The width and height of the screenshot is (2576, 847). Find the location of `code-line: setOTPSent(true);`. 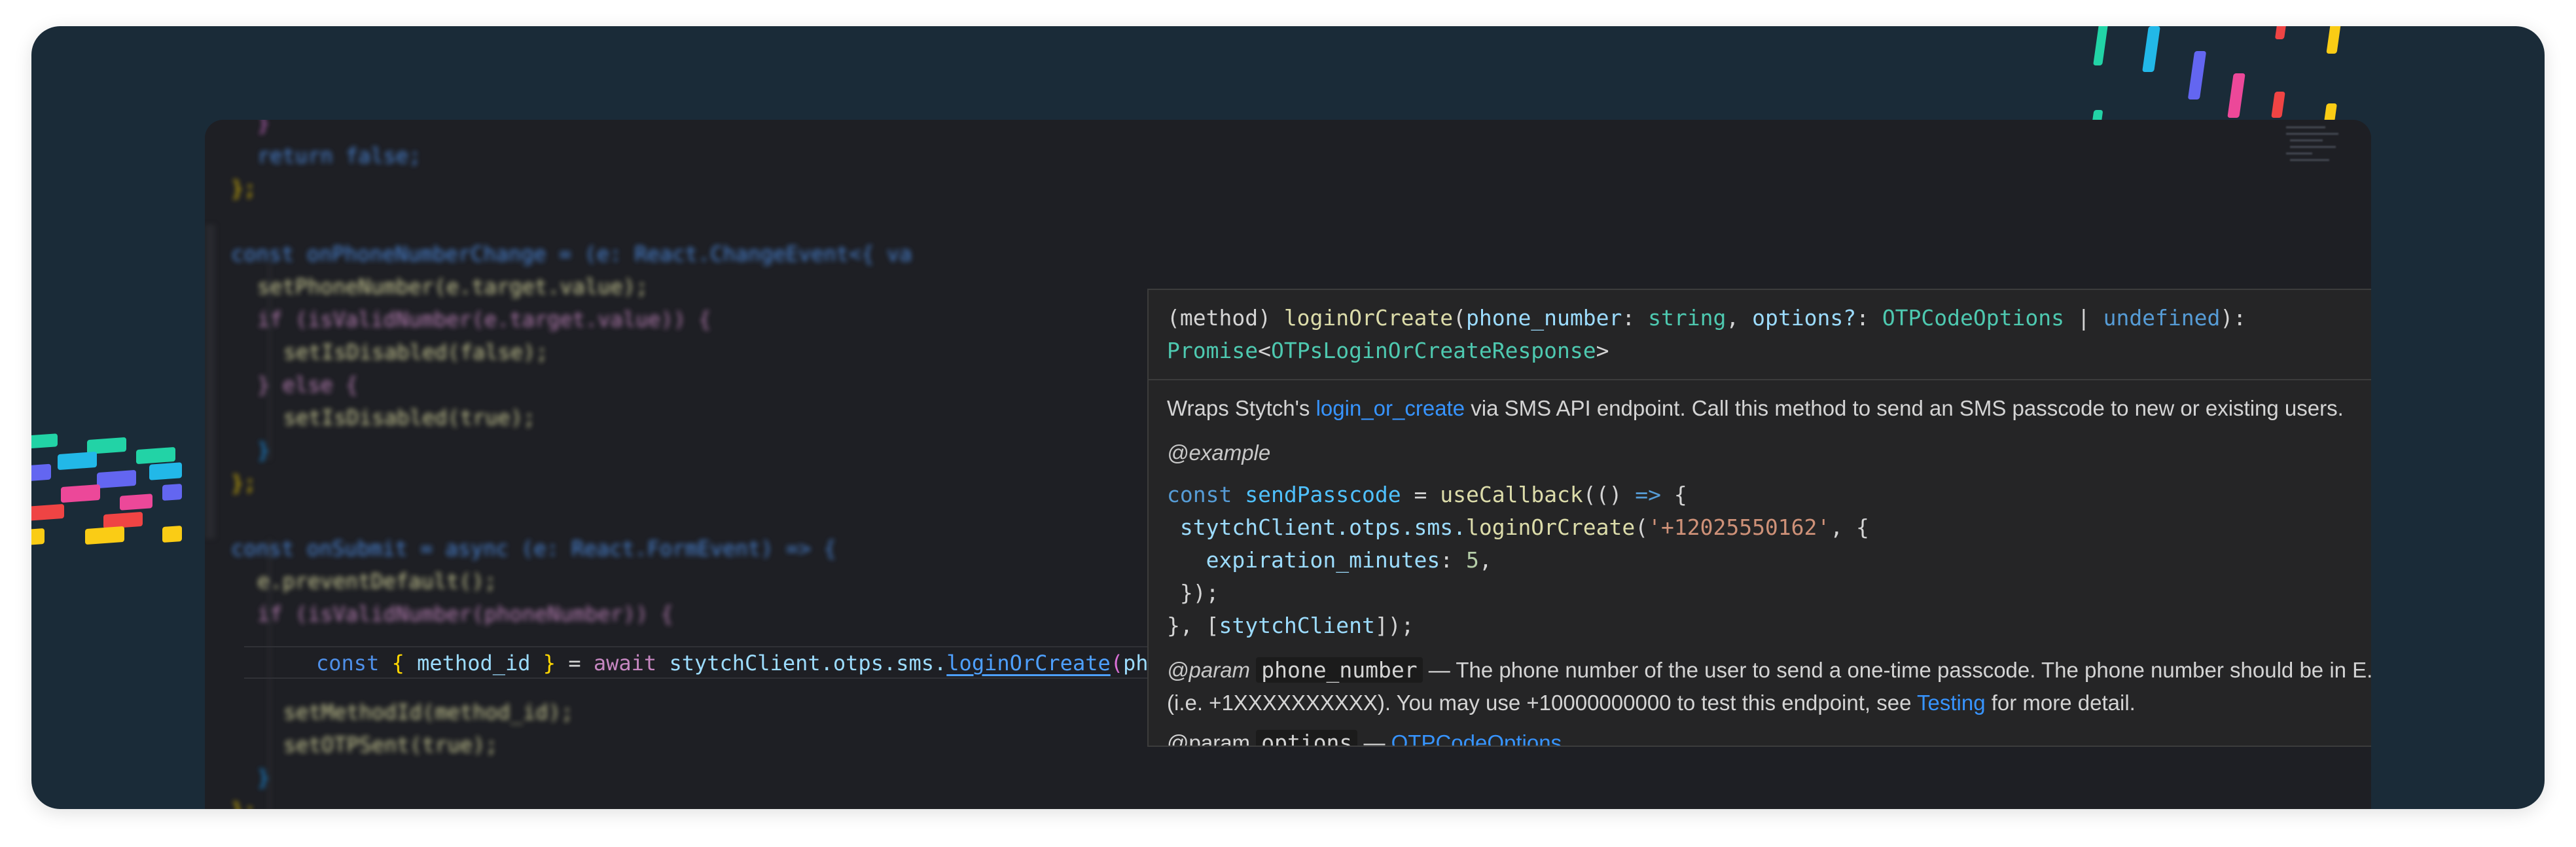

code-line: setOTPSent(true); is located at coordinates (390, 744).